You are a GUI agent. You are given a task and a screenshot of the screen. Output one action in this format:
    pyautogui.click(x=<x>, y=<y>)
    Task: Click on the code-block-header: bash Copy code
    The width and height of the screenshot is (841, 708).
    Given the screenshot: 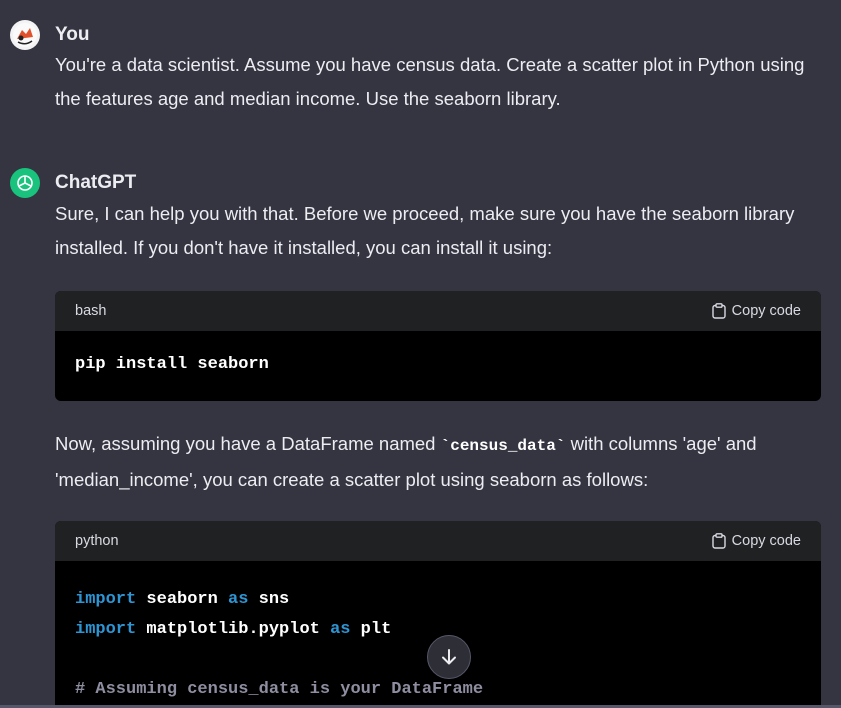 What is the action you would take?
    pyautogui.click(x=438, y=311)
    